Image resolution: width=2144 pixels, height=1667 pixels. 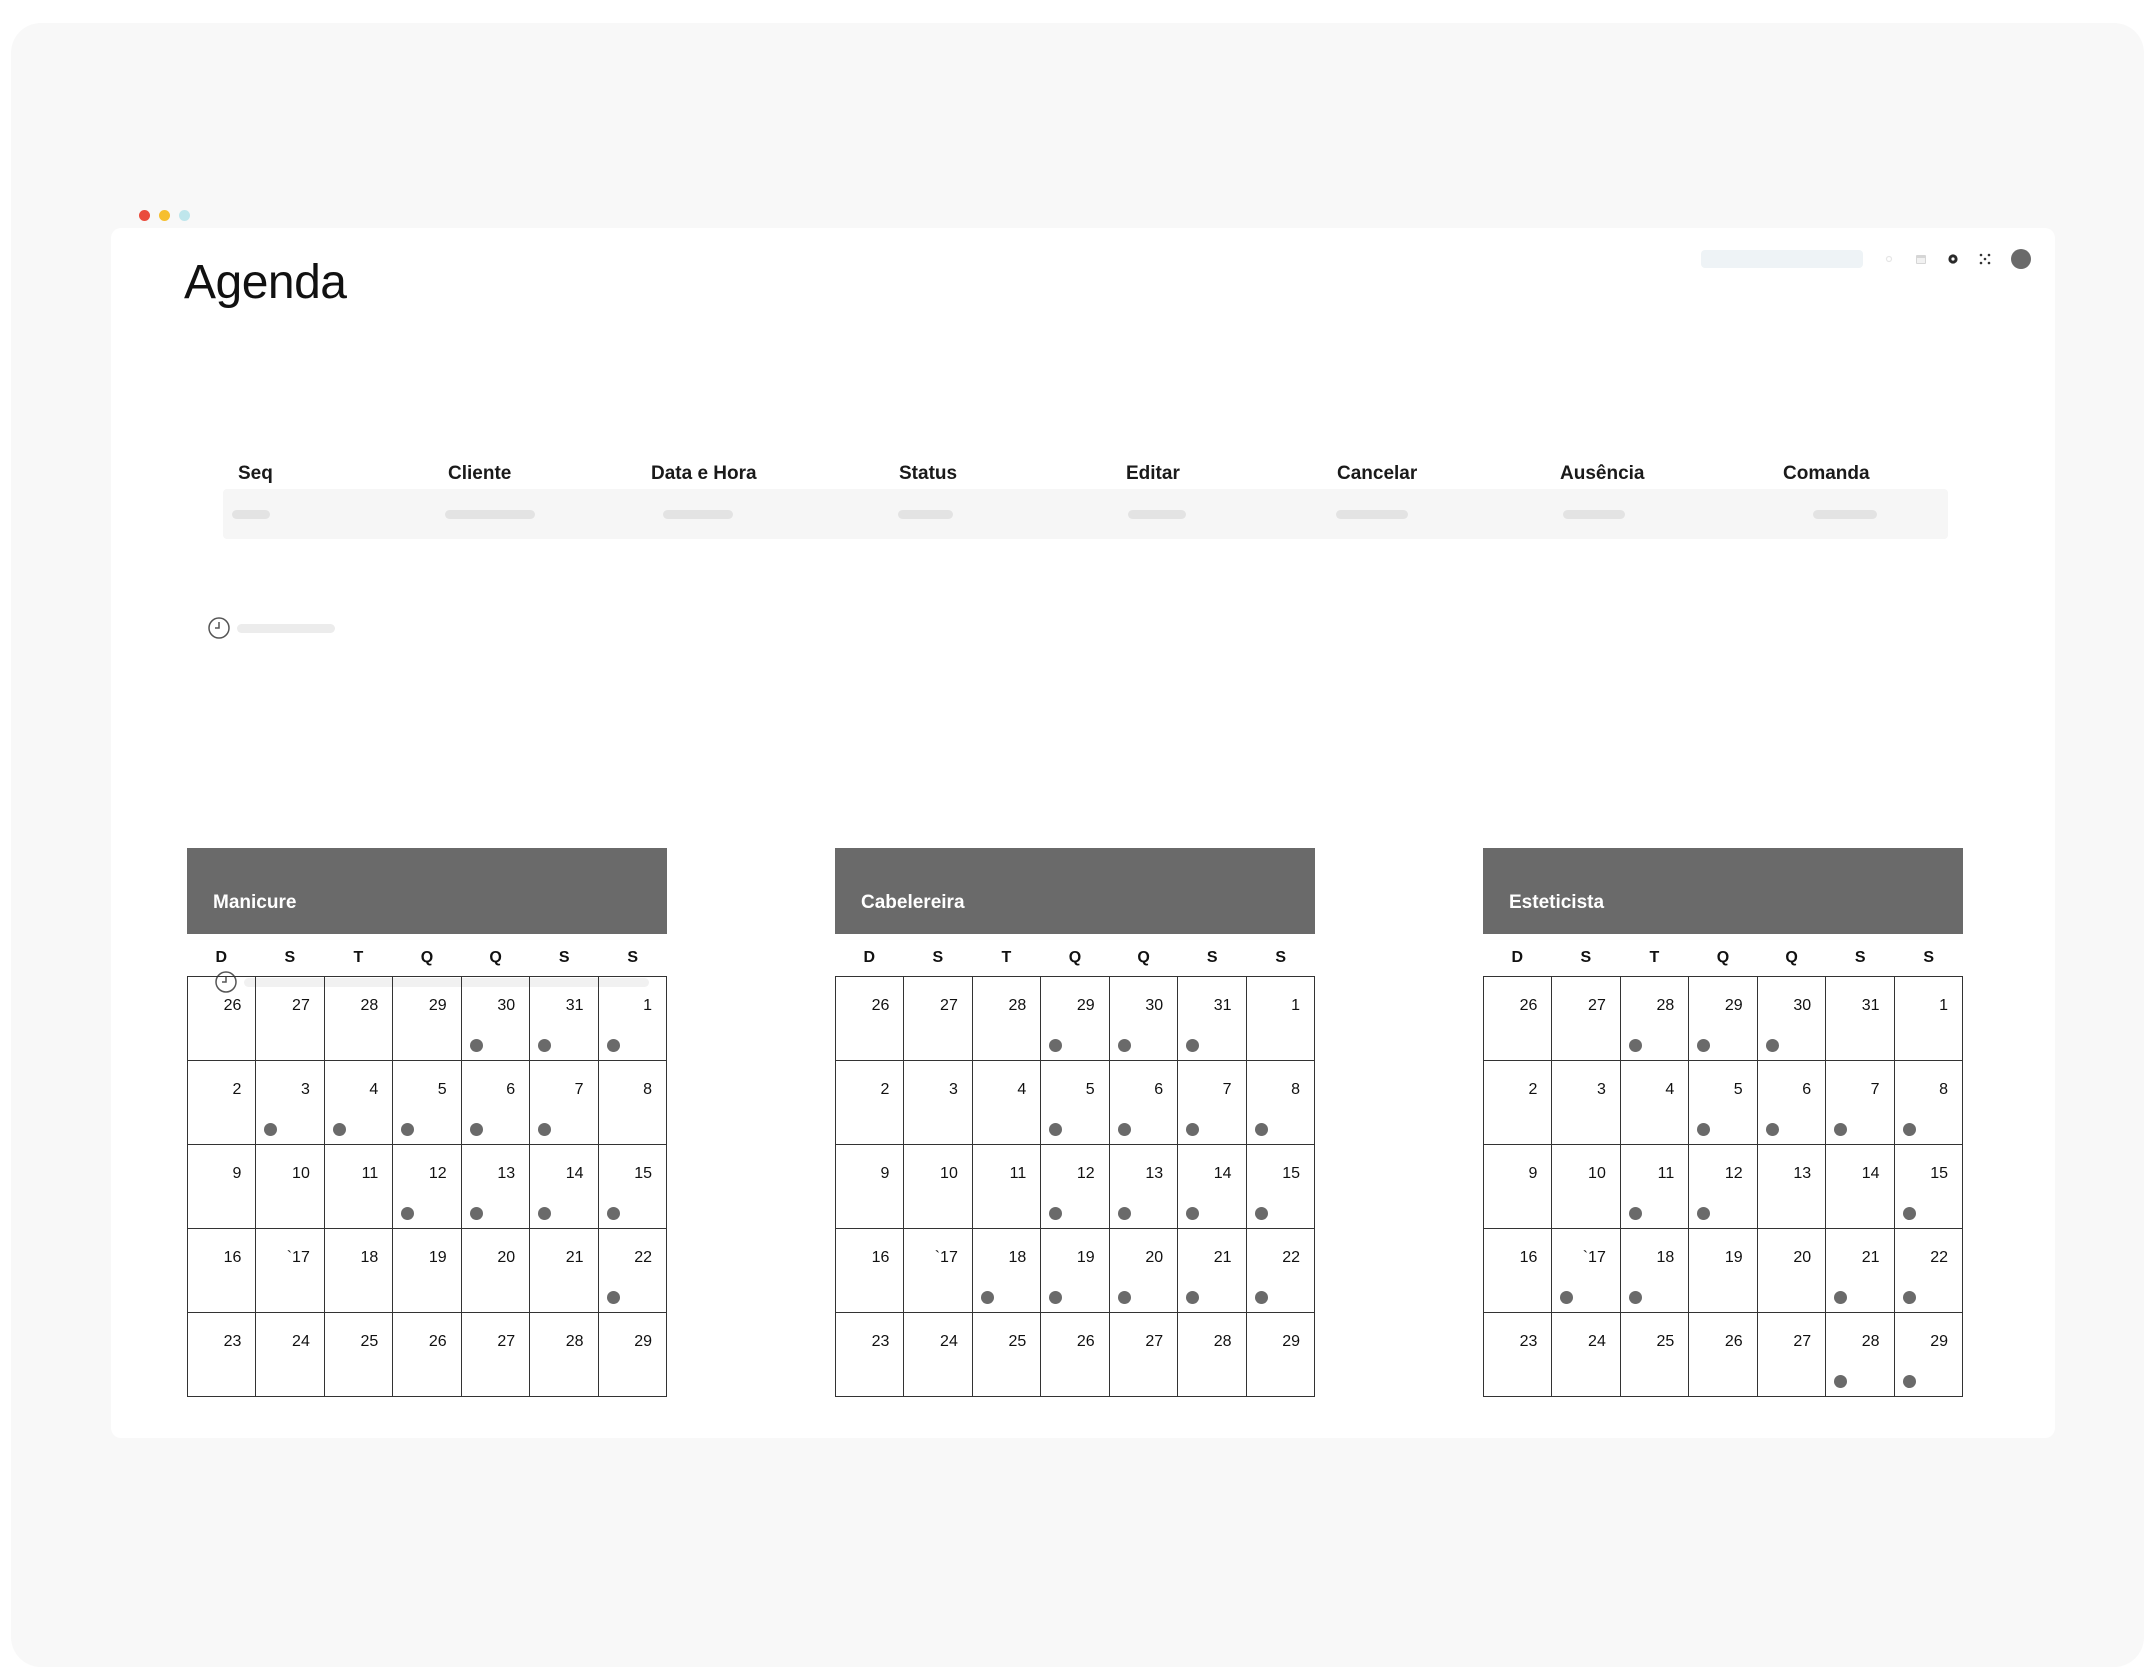 I want to click on sun-icon, so click(x=1889, y=259).